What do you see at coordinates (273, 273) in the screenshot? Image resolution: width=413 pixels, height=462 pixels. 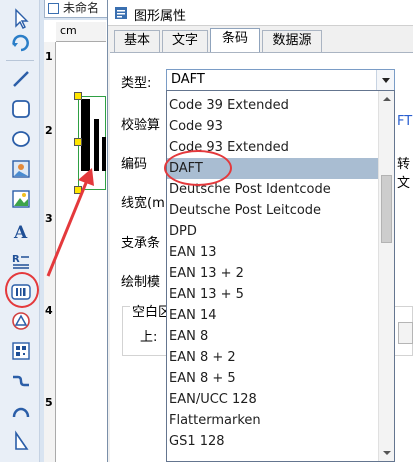 I see `dropdown-option: EAN 13 + 2` at bounding box center [273, 273].